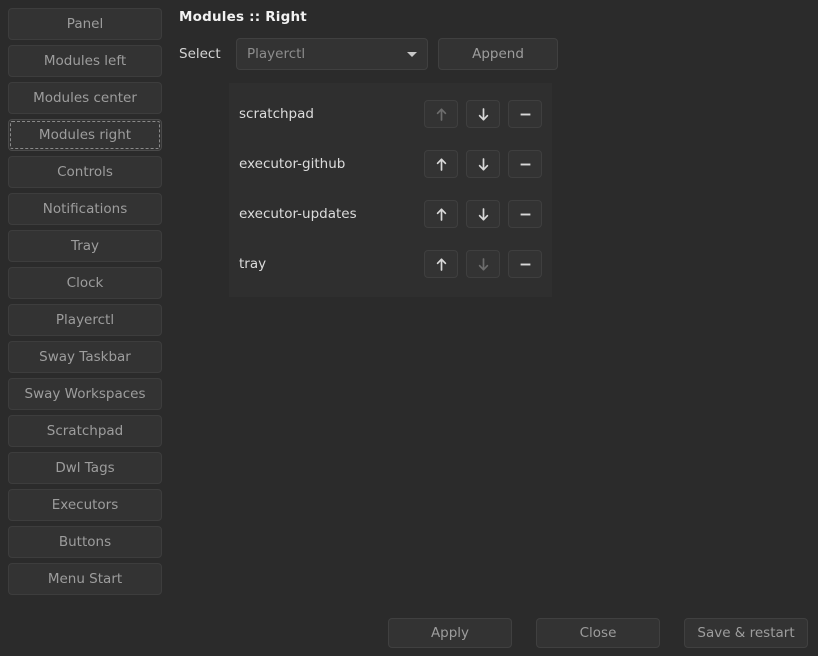 Image resolution: width=818 pixels, height=656 pixels. I want to click on sidebar-item-buttons: Buttons, so click(85, 542).